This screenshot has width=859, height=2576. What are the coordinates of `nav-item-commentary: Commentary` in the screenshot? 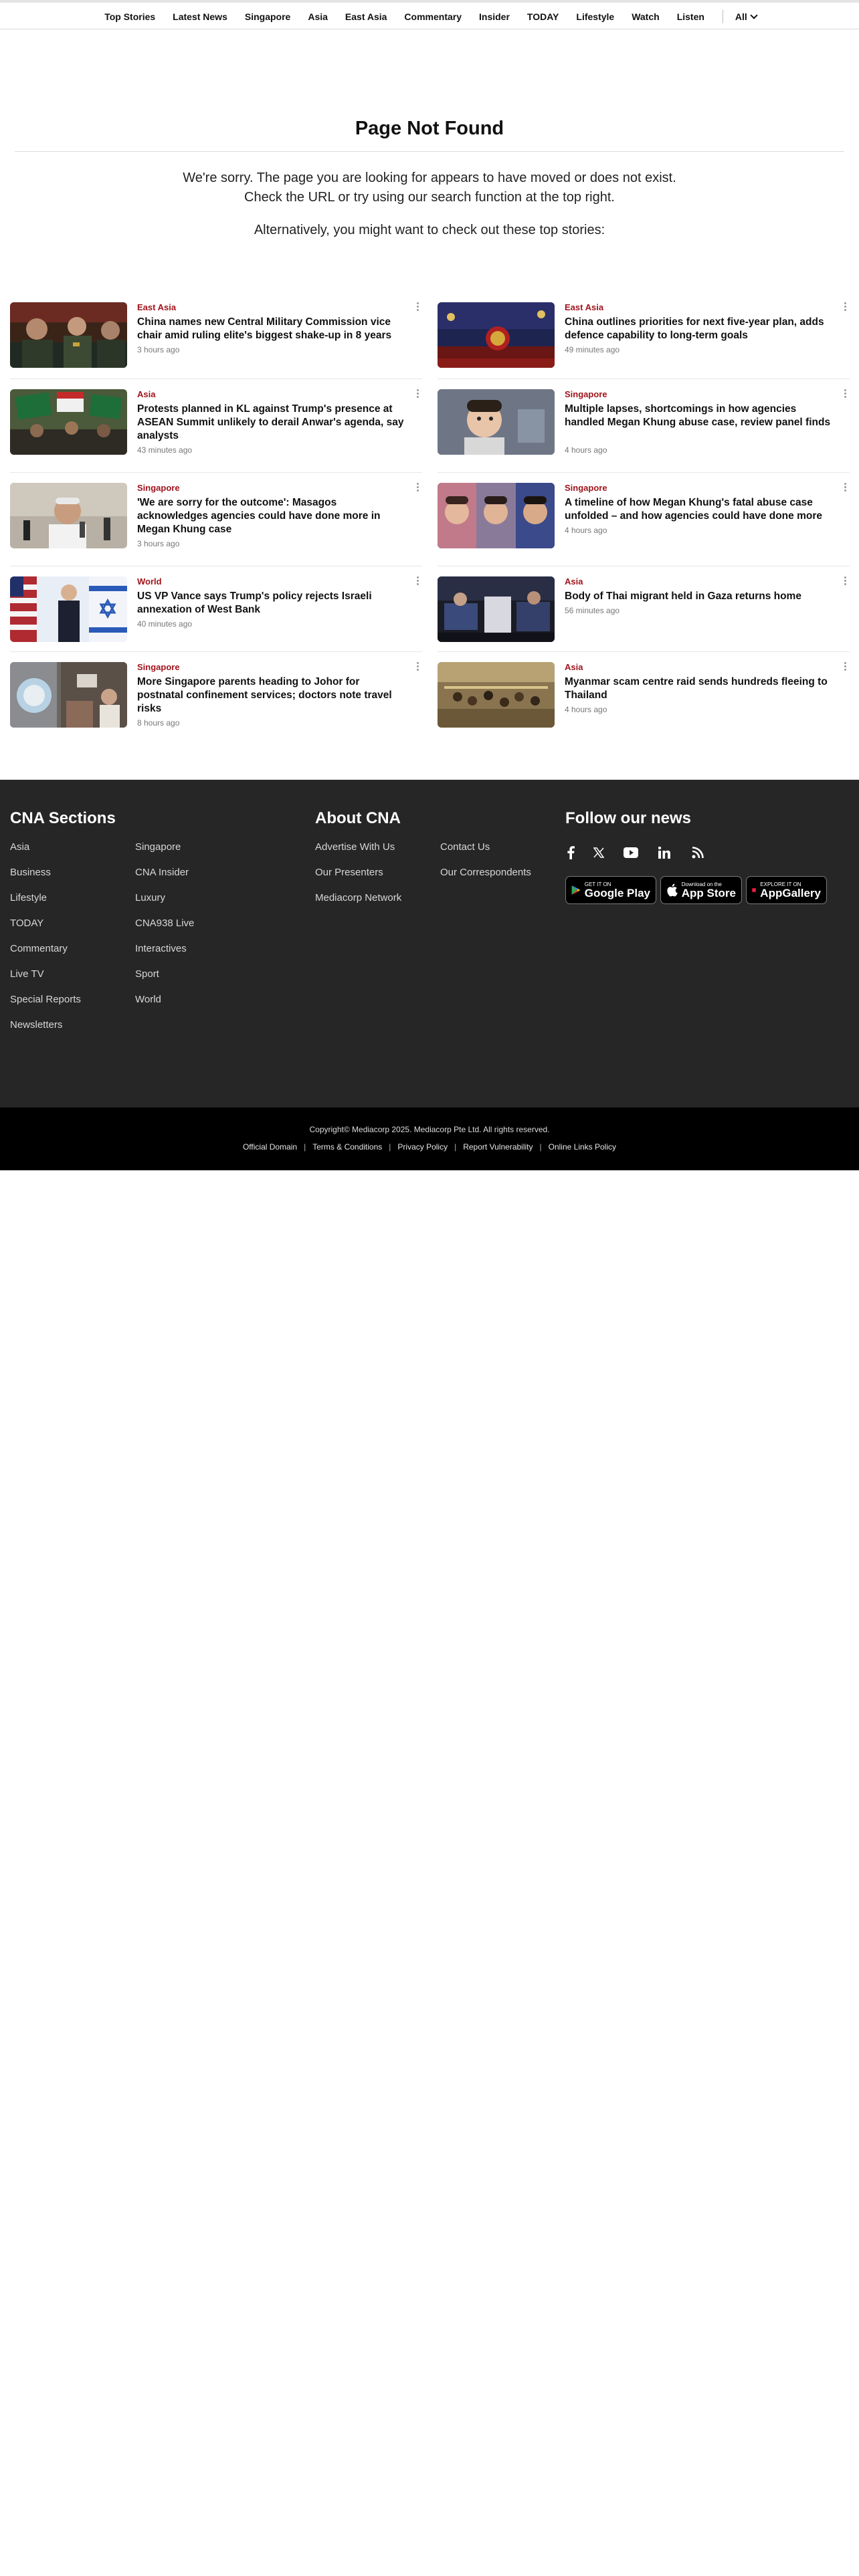 It's located at (433, 16).